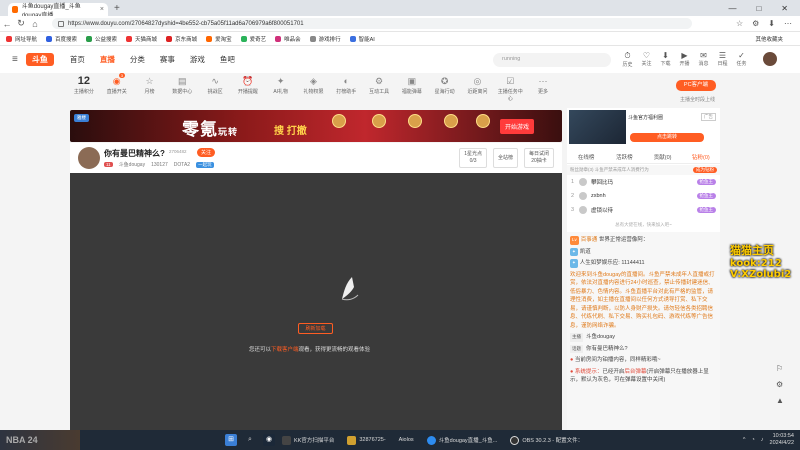 The width and height of the screenshot is (800, 450). I want to click on feedback-icon: ⚐, so click(780, 368).